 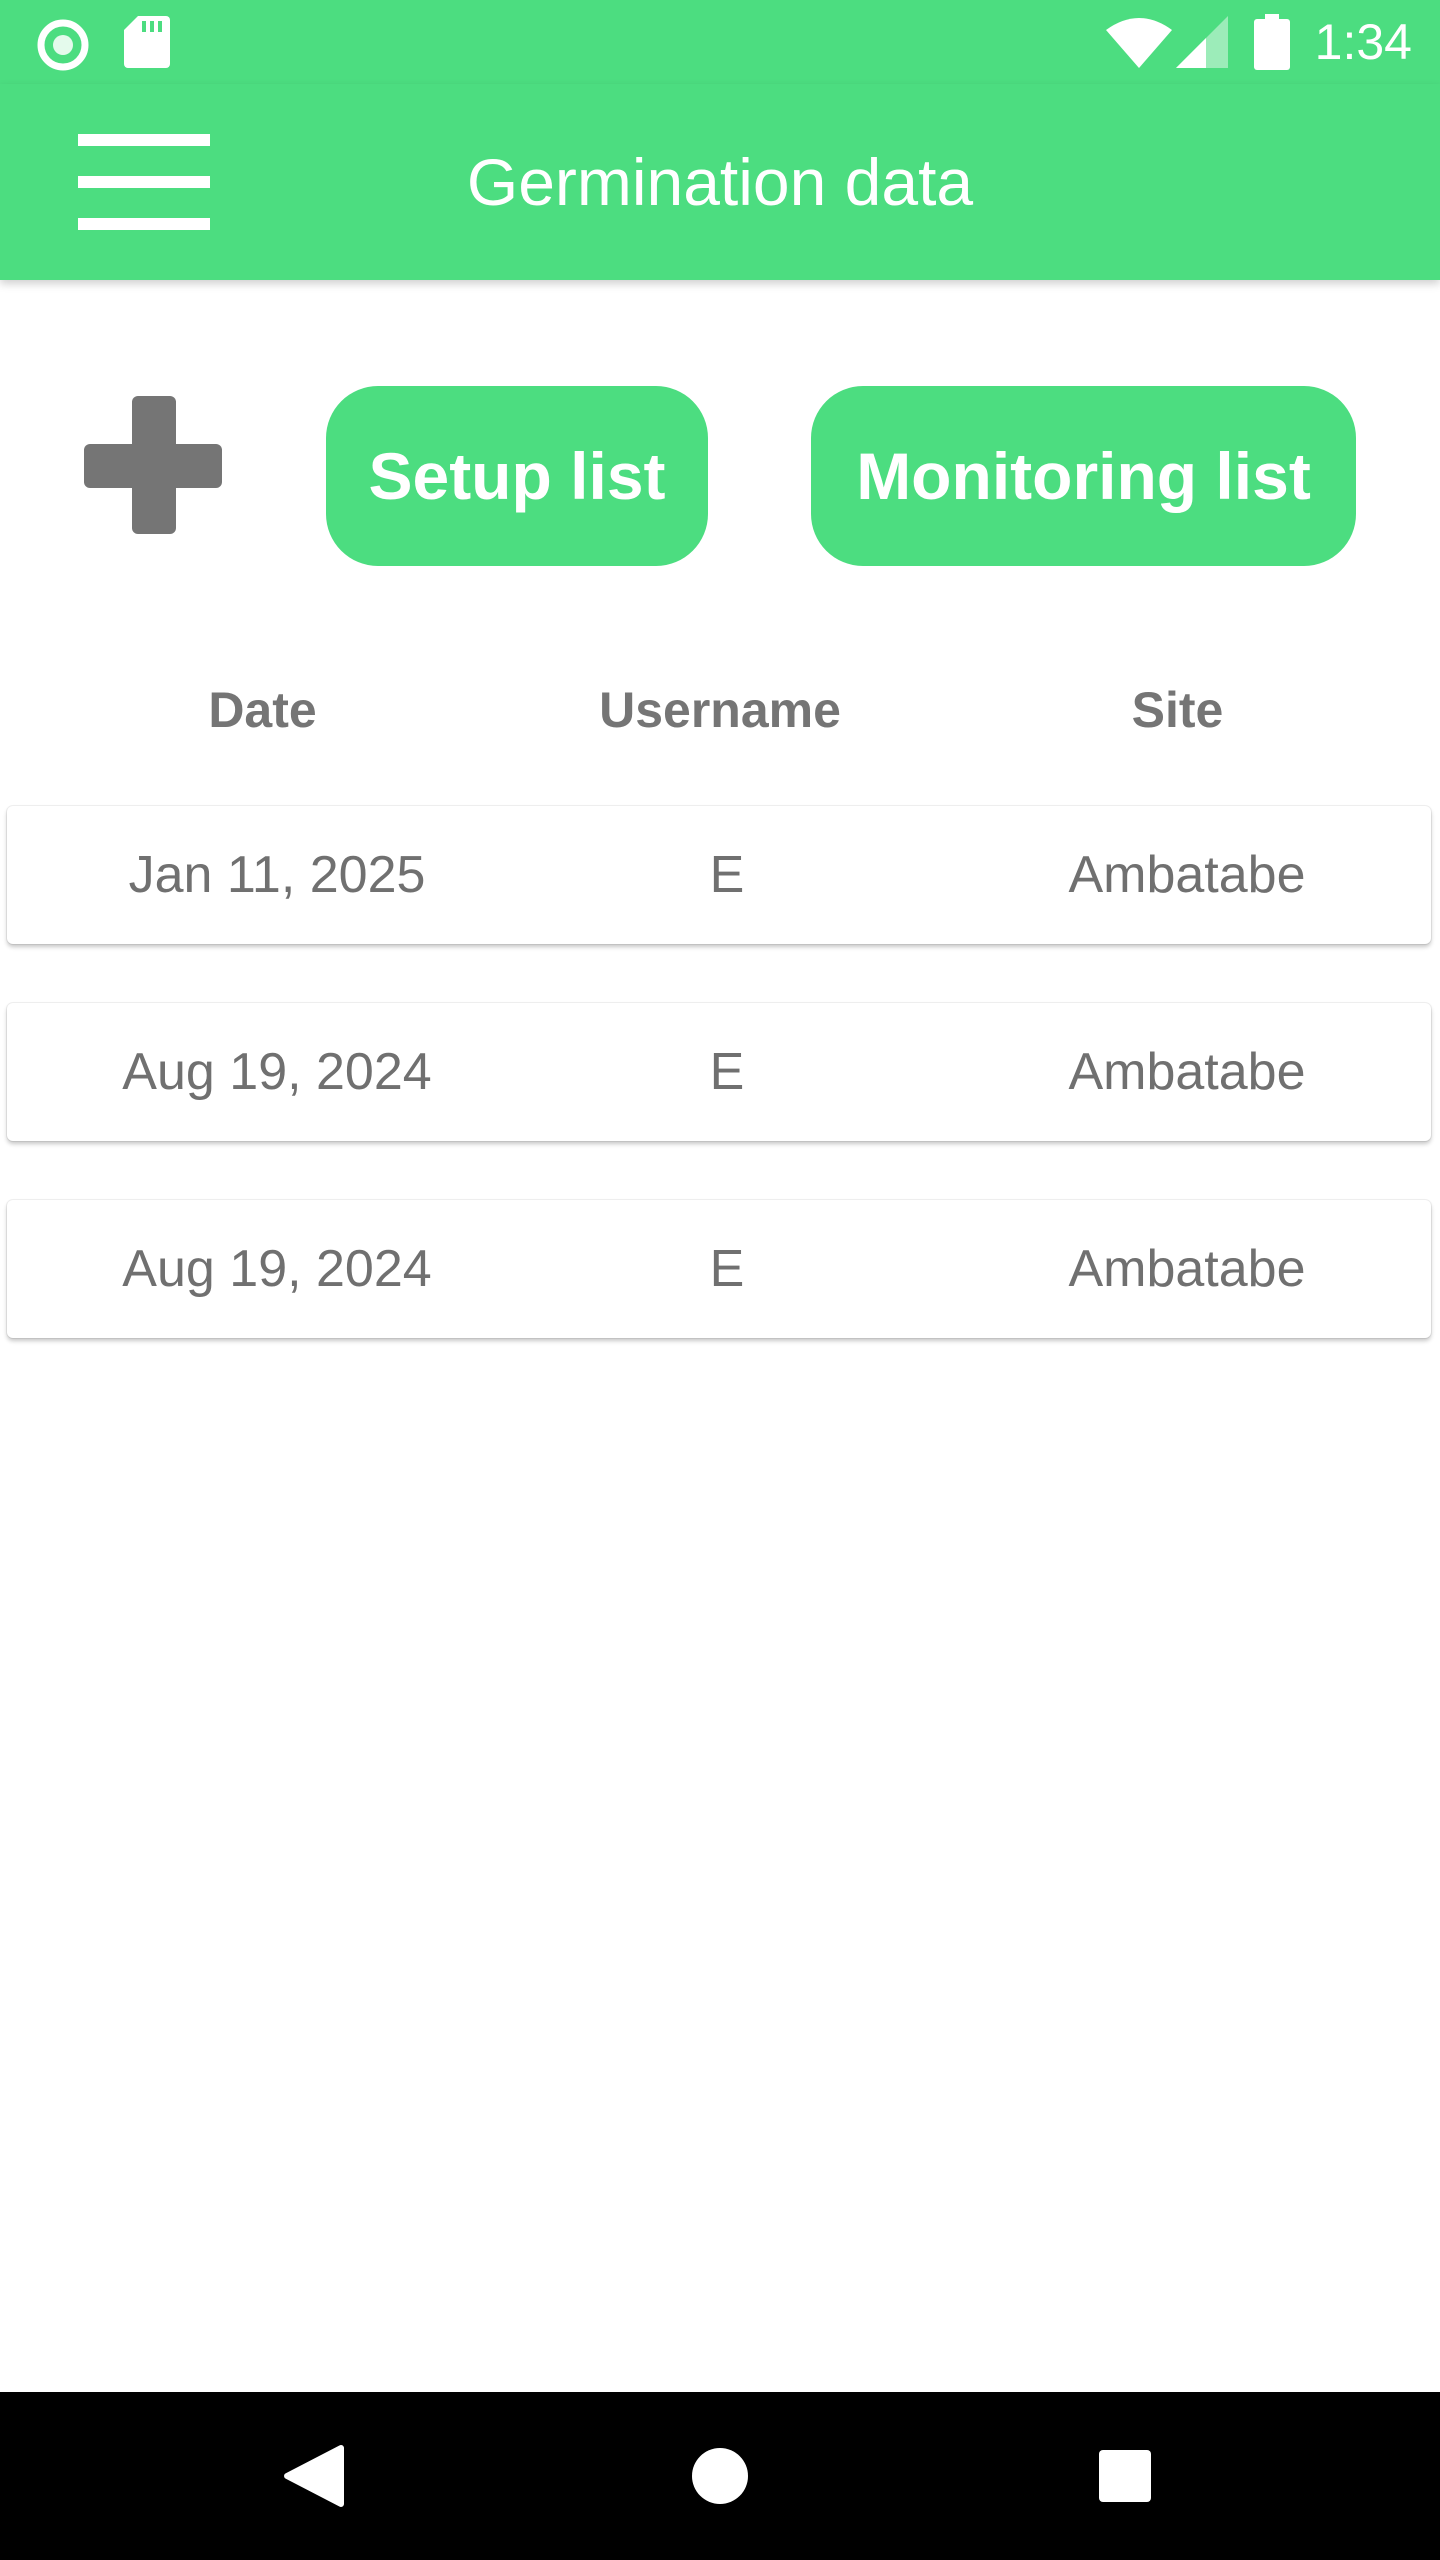 I want to click on home-button, so click(x=720, y=2476).